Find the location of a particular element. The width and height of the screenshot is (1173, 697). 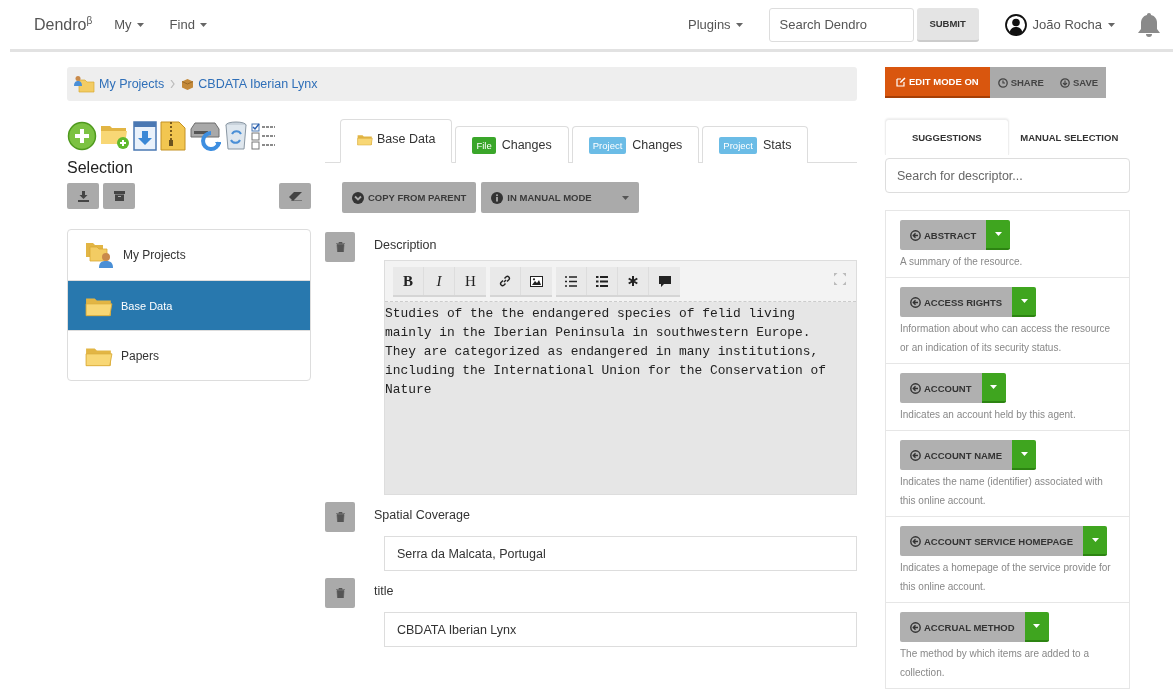

tab: SUGGESTIONS is located at coordinates (947, 137).